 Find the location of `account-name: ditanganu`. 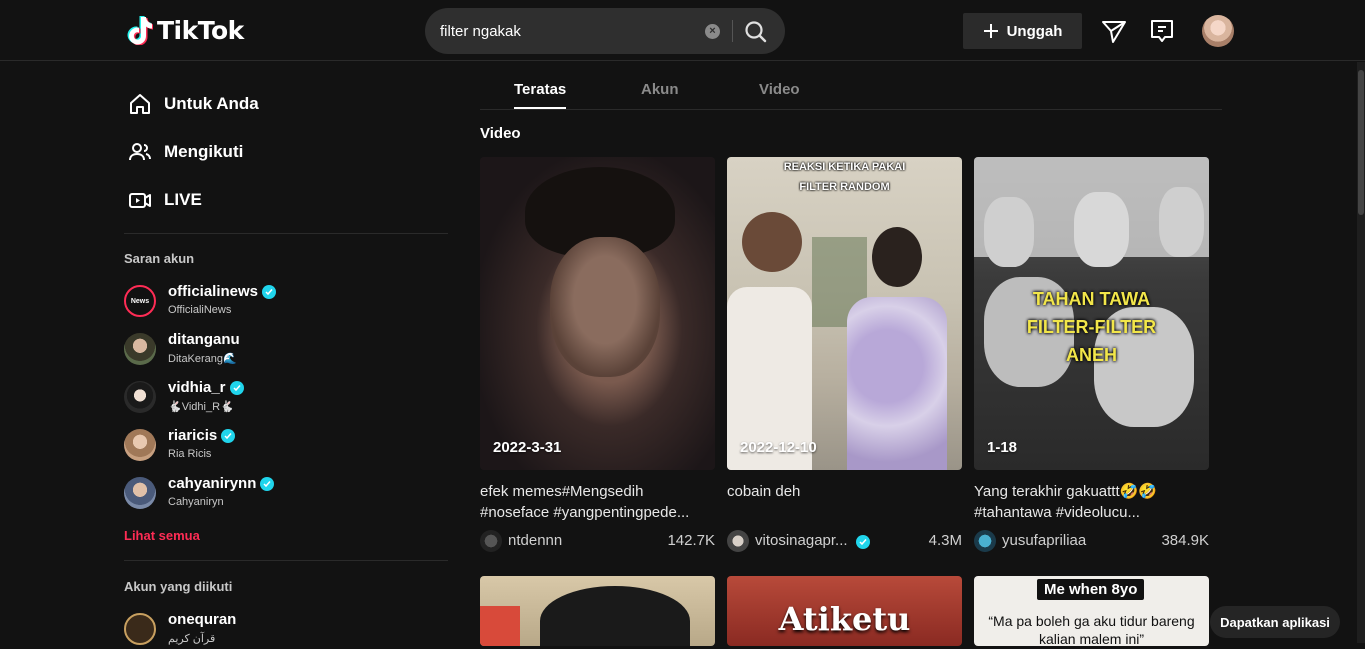

account-name: ditanganu is located at coordinates (204, 339).